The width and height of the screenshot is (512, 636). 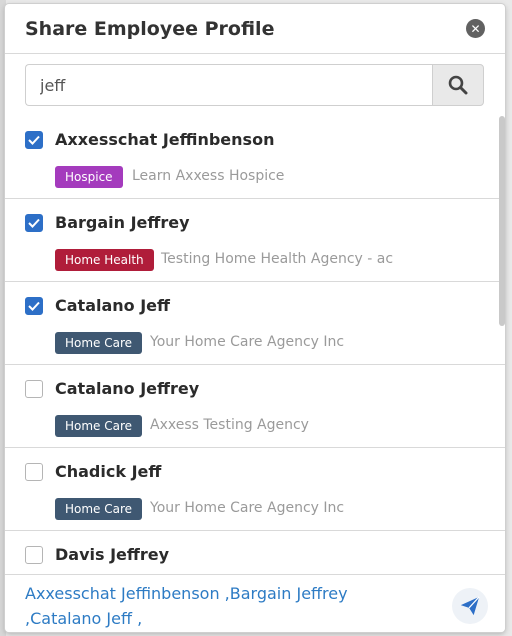 I want to click on employee-name: Davis Jeffrey, so click(x=112, y=554).